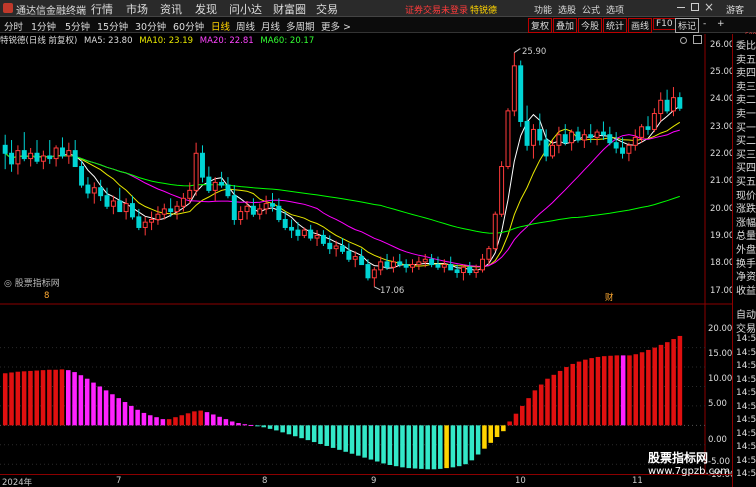  What do you see at coordinates (436, 9) in the screenshot?
I see `login-notice: 证券交易未登录` at bounding box center [436, 9].